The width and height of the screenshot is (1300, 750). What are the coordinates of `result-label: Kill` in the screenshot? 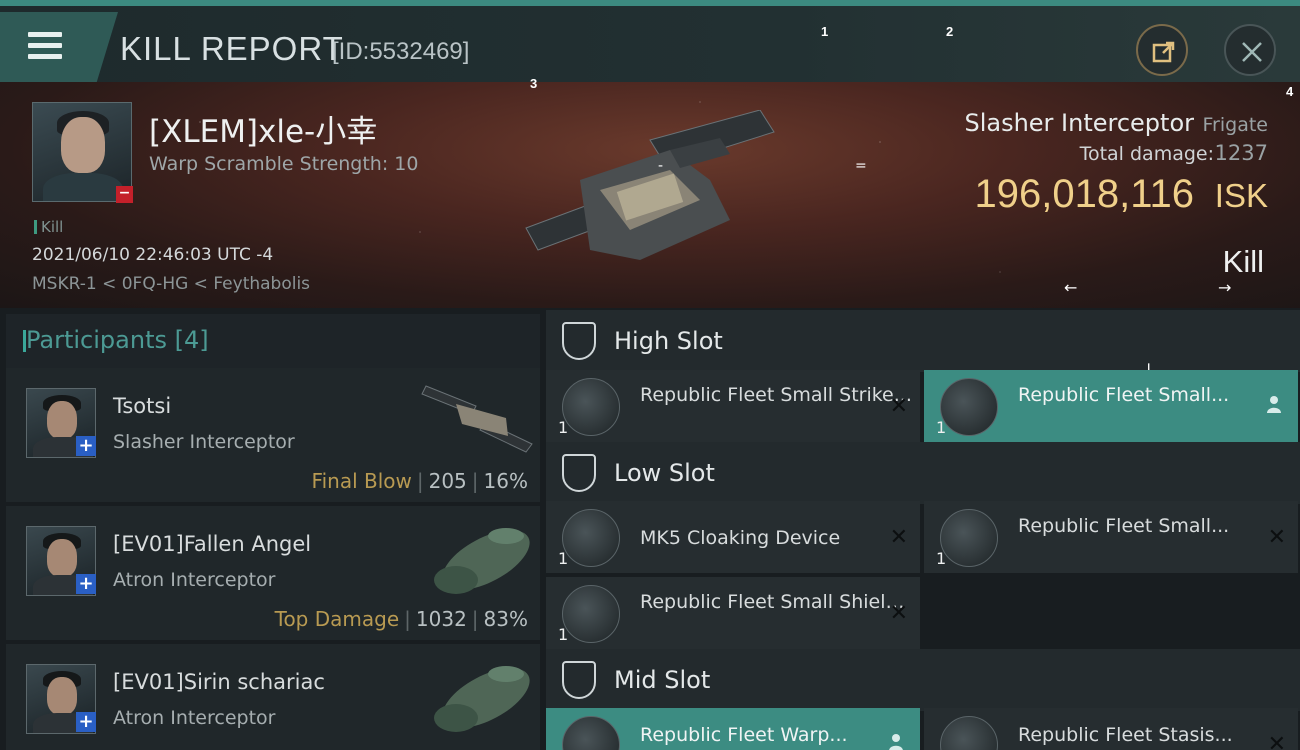 It's located at (1243, 261).